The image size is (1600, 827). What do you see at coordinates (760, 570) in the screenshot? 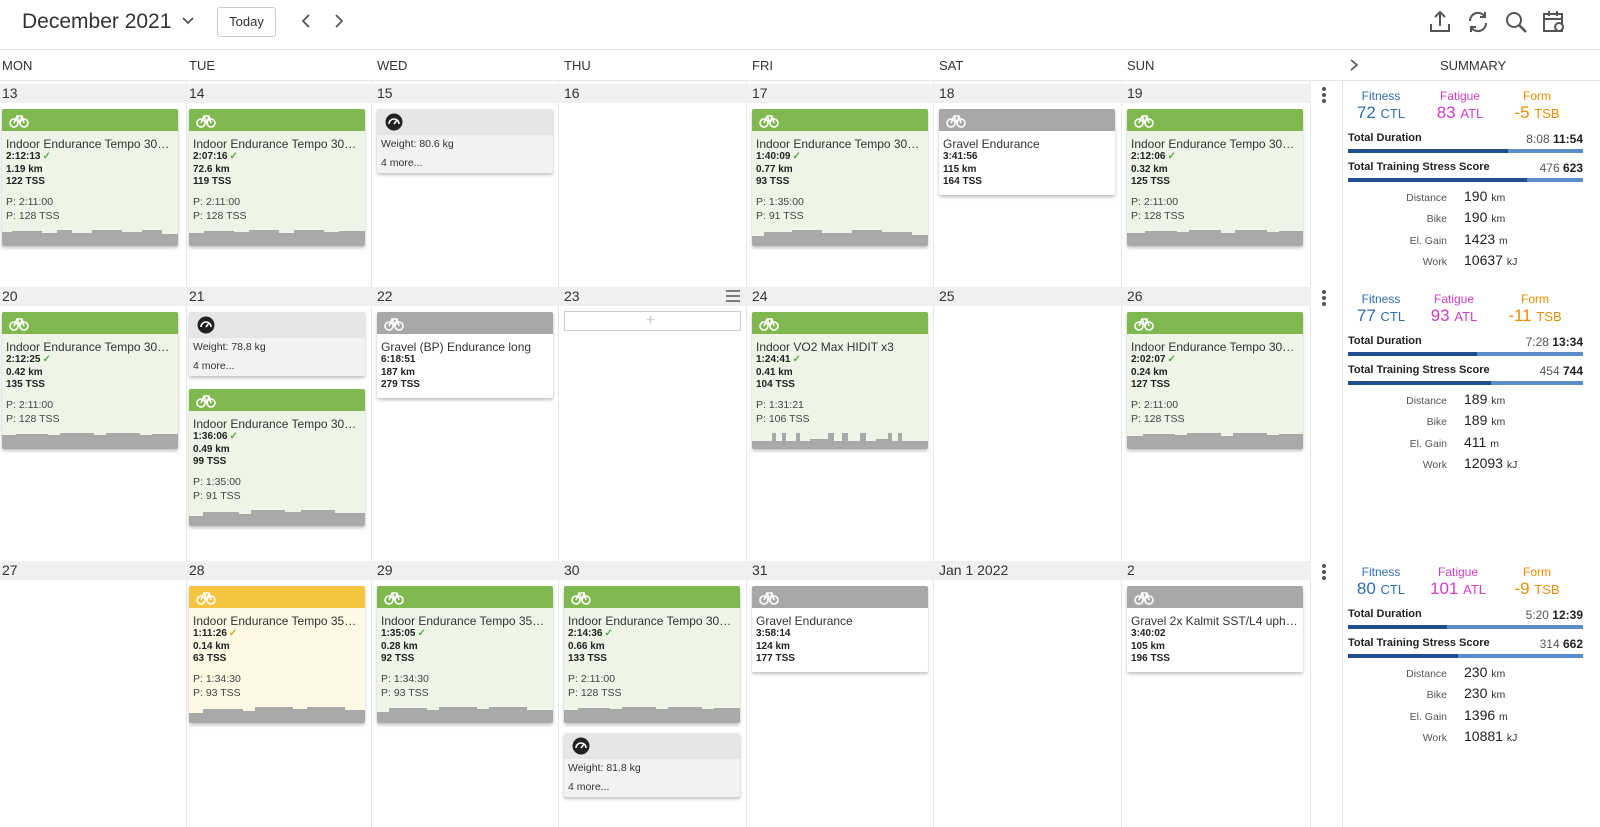
I see `day-number: 31` at bounding box center [760, 570].